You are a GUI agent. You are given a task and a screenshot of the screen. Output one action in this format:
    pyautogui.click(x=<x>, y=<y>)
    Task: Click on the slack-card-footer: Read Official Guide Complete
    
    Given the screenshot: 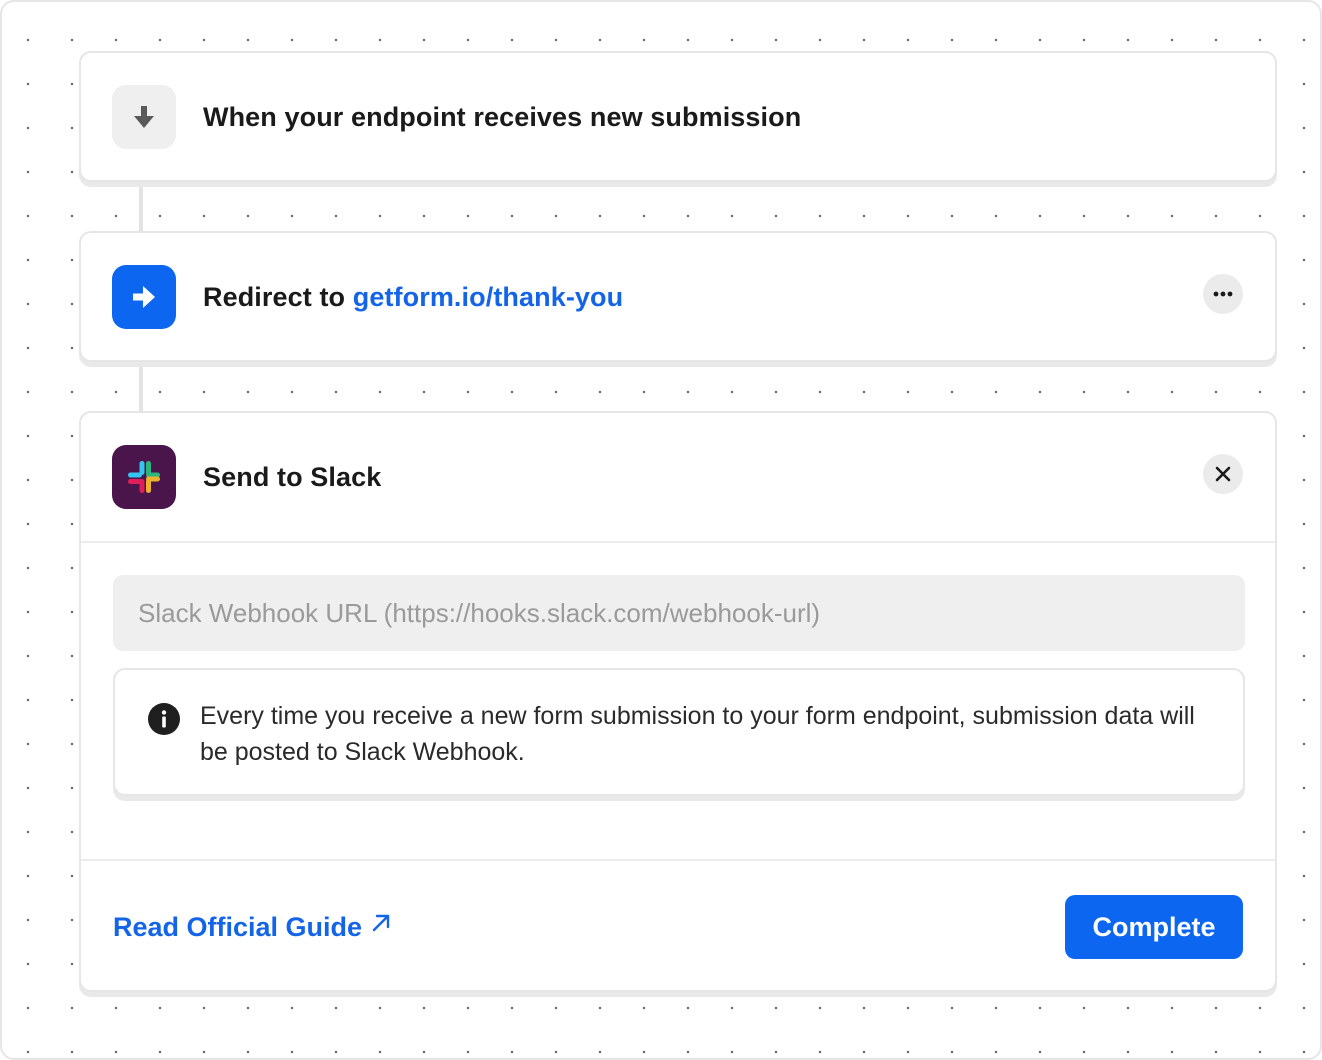 What is the action you would take?
    pyautogui.click(x=678, y=927)
    